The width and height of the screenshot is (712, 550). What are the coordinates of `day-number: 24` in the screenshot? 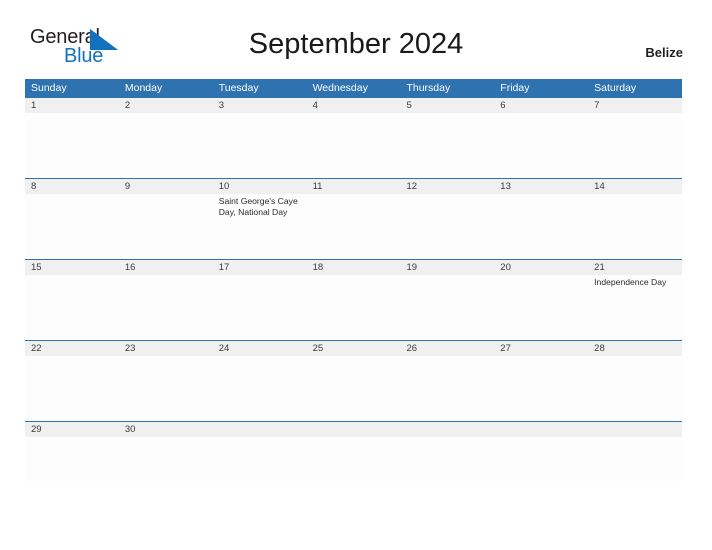 It's located at (260, 348).